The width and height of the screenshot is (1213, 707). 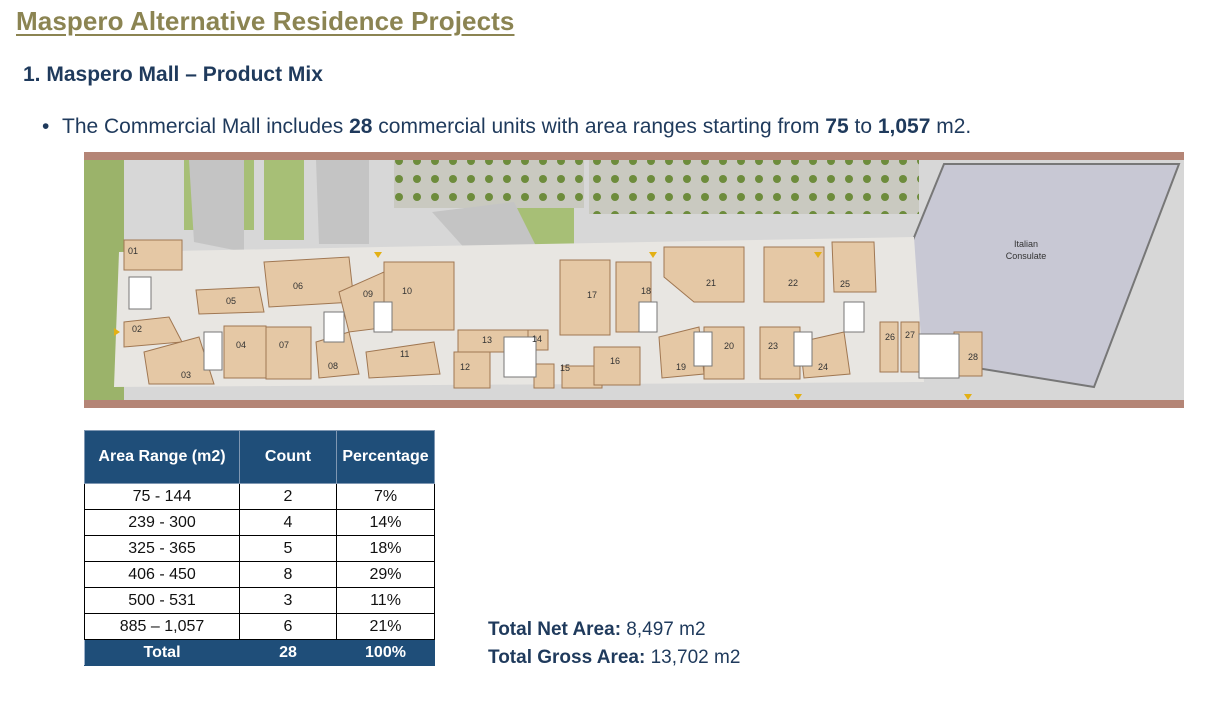 What do you see at coordinates (186, 375) in the screenshot?
I see `unit-label: 03` at bounding box center [186, 375].